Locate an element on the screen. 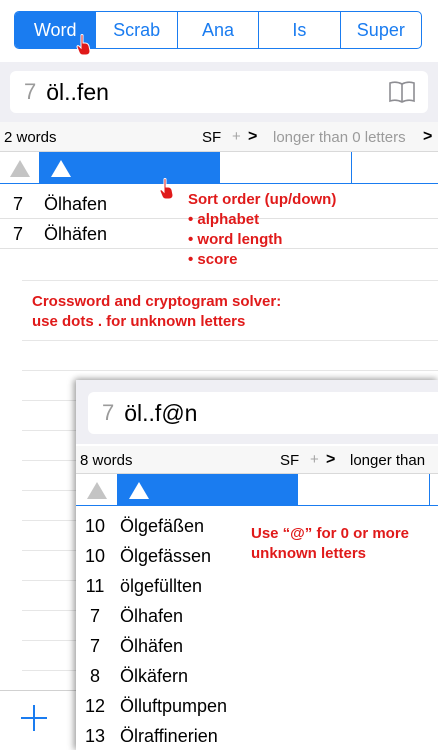 This screenshot has width=438, height=750. table-row: 11 ölgefüllten is located at coordinates (257, 586).